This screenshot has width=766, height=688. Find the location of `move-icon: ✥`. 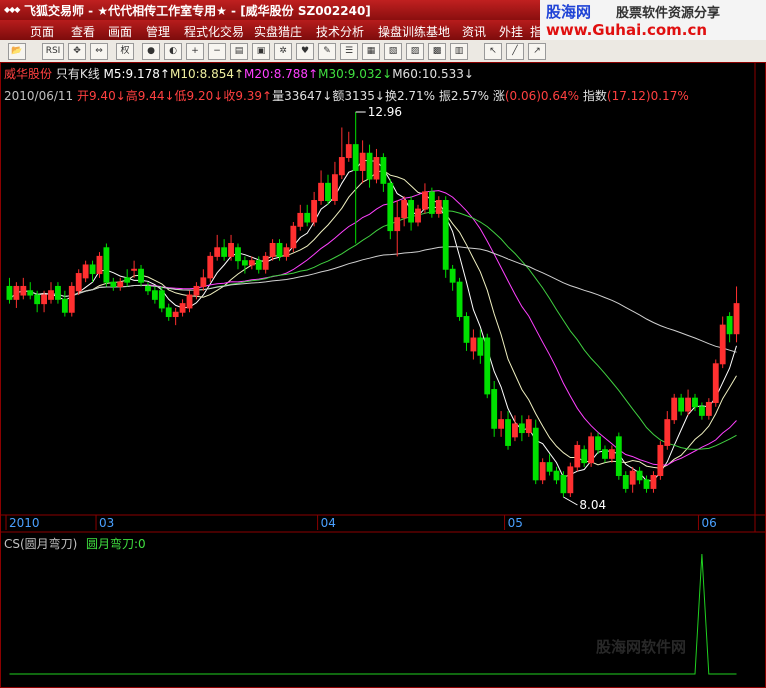

move-icon: ✥ is located at coordinates (77, 51).